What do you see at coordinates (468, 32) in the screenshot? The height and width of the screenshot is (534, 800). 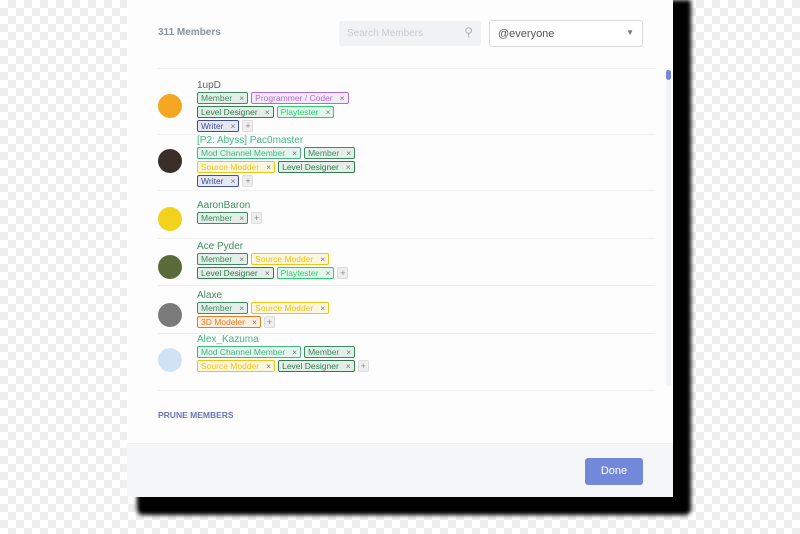 I see `search-icon: ⚲` at bounding box center [468, 32].